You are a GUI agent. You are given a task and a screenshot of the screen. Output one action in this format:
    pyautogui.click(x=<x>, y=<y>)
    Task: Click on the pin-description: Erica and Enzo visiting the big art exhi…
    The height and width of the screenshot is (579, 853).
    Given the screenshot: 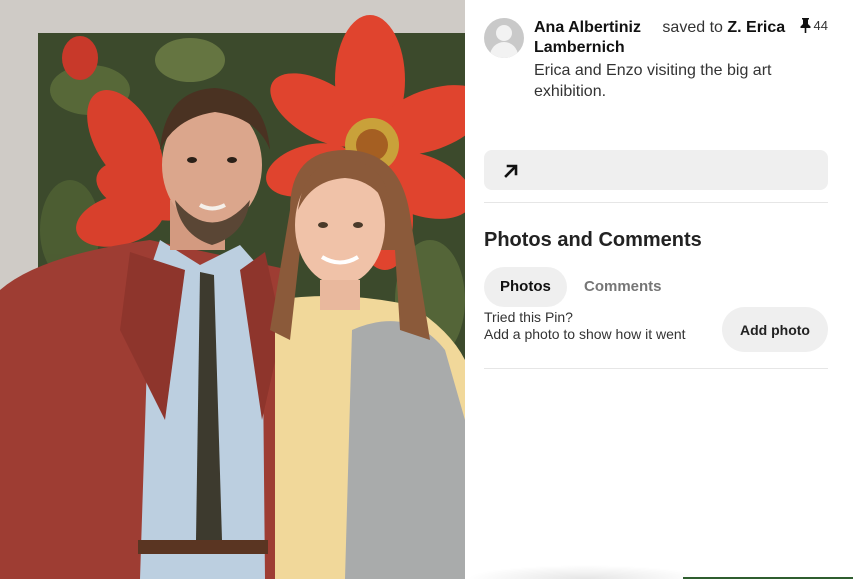 What is the action you would take?
    pyautogui.click(x=653, y=81)
    